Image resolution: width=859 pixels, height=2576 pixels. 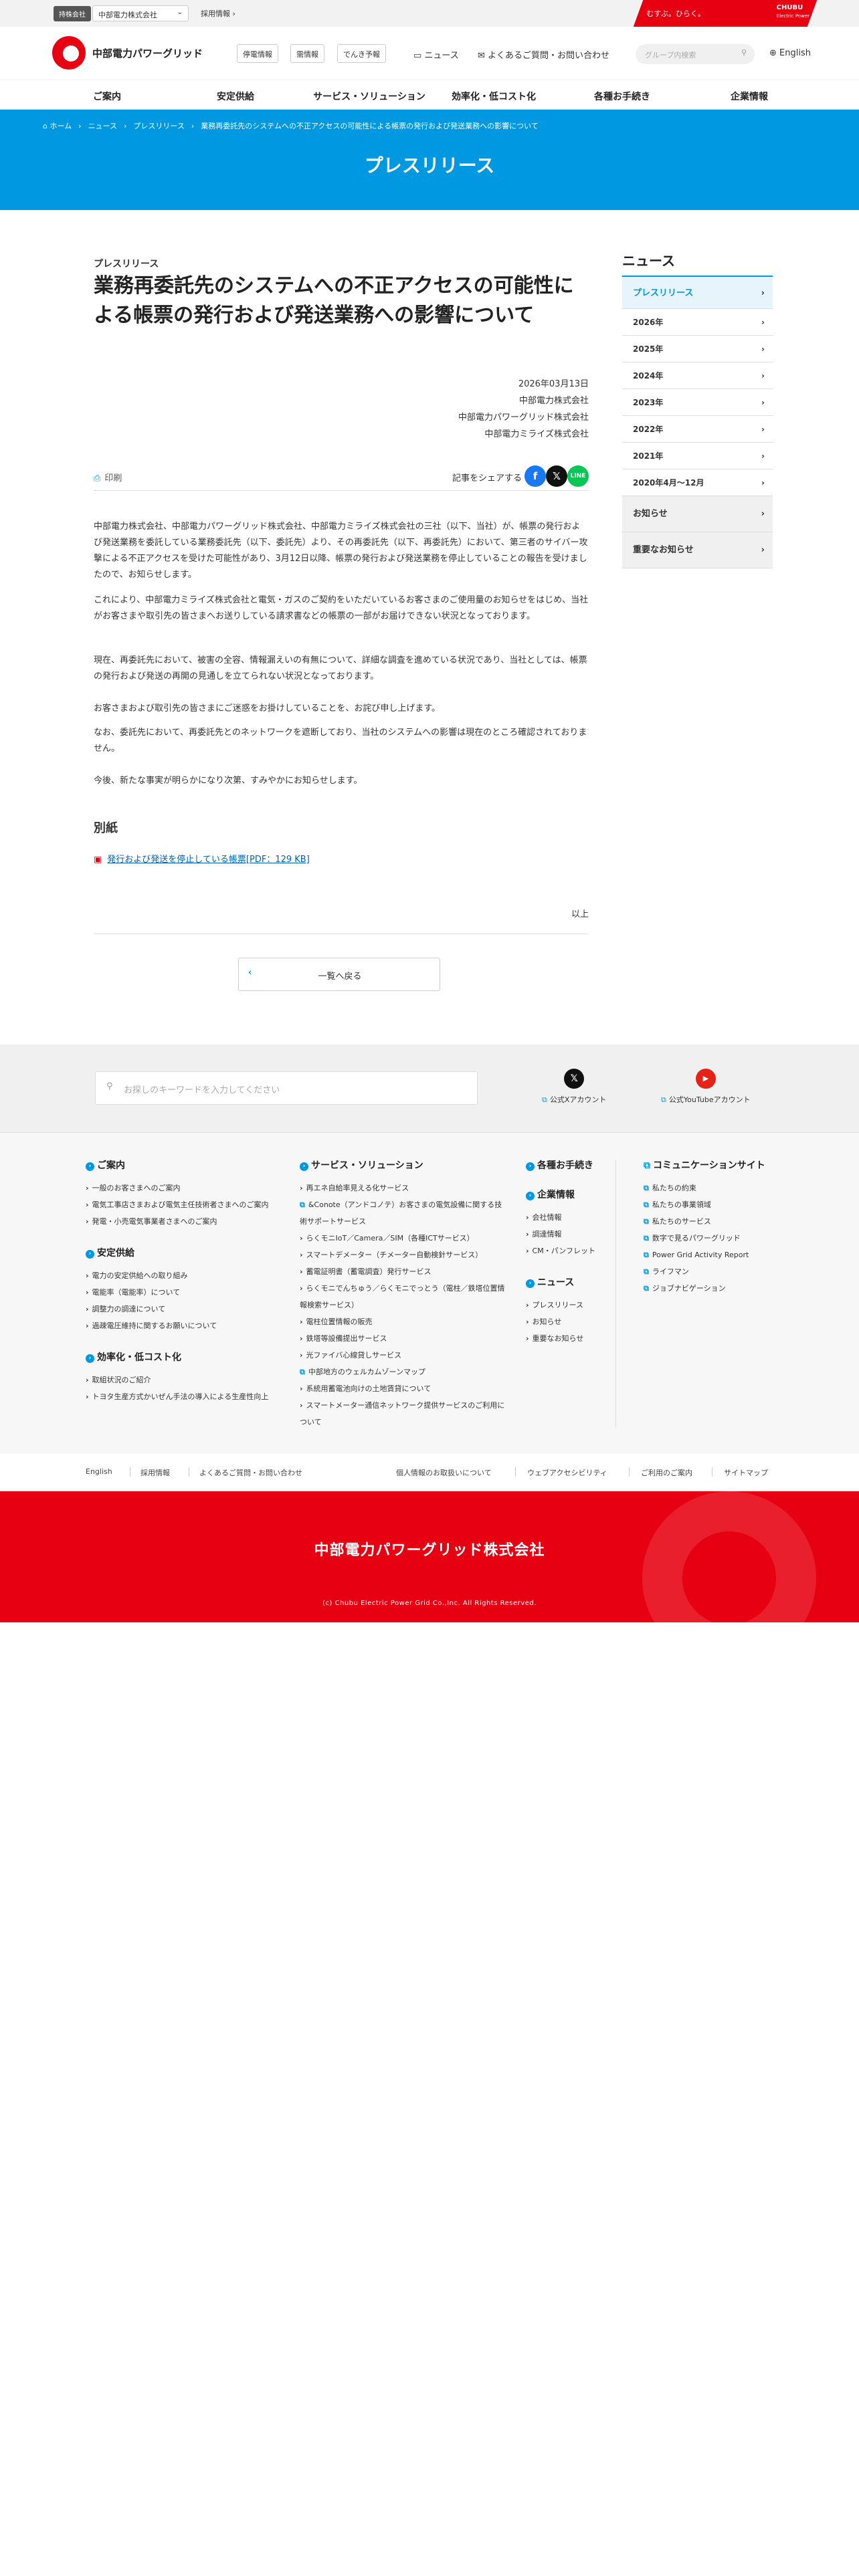 What do you see at coordinates (574, 1087) in the screenshot?
I see `x-account-link: 𝕏 ⧉ 公式Xアカウント` at bounding box center [574, 1087].